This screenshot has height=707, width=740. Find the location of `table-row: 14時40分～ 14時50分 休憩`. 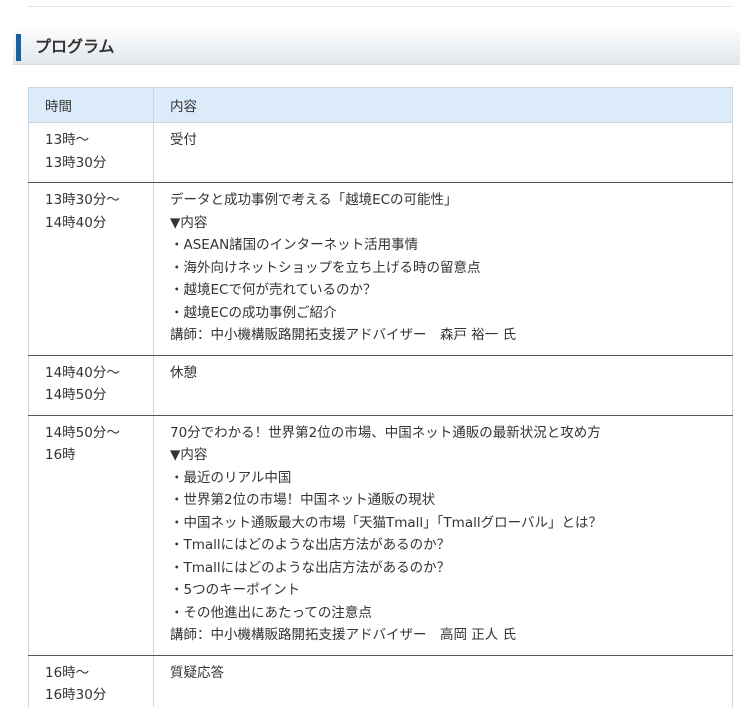

table-row: 14時40分～ 14時50分 休憩 is located at coordinates (380, 385).